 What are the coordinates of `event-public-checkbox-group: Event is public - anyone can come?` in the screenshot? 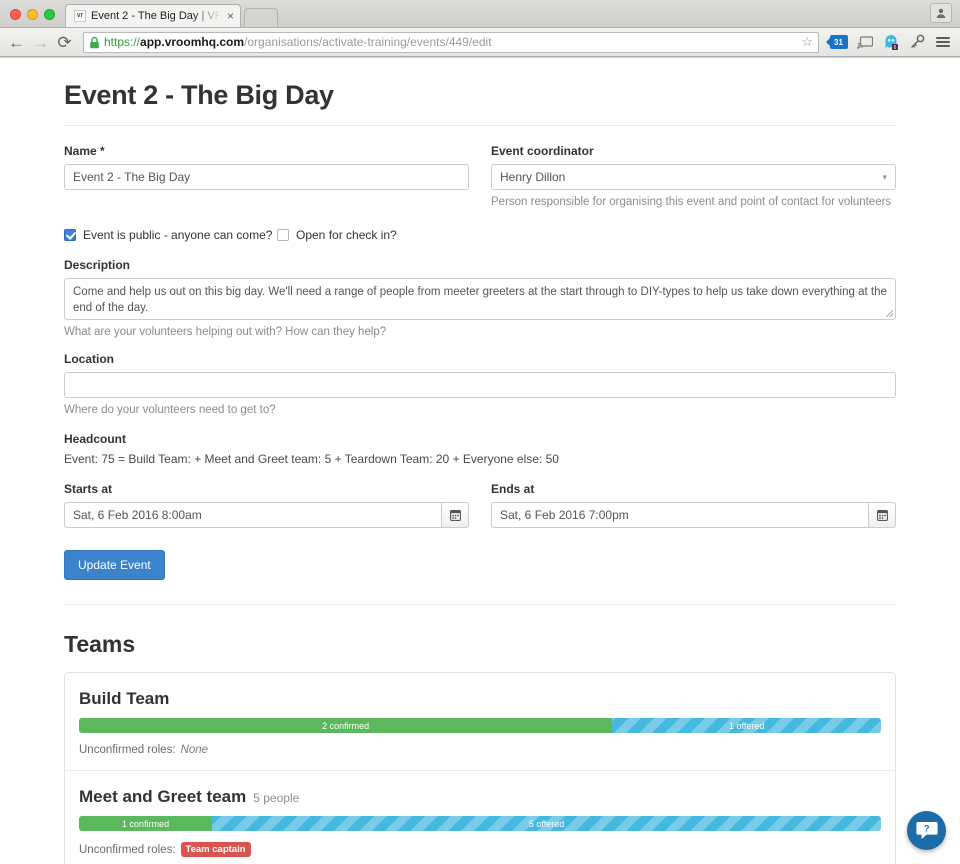 It's located at (170, 235).